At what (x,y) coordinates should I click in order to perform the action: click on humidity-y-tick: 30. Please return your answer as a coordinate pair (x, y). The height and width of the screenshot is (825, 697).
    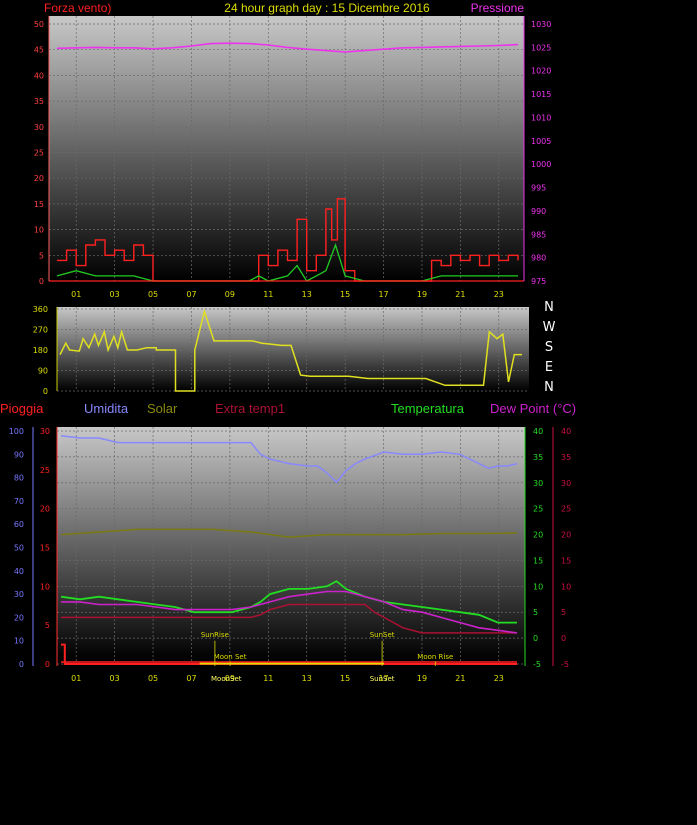
    Looking at the image, I should click on (19, 594).